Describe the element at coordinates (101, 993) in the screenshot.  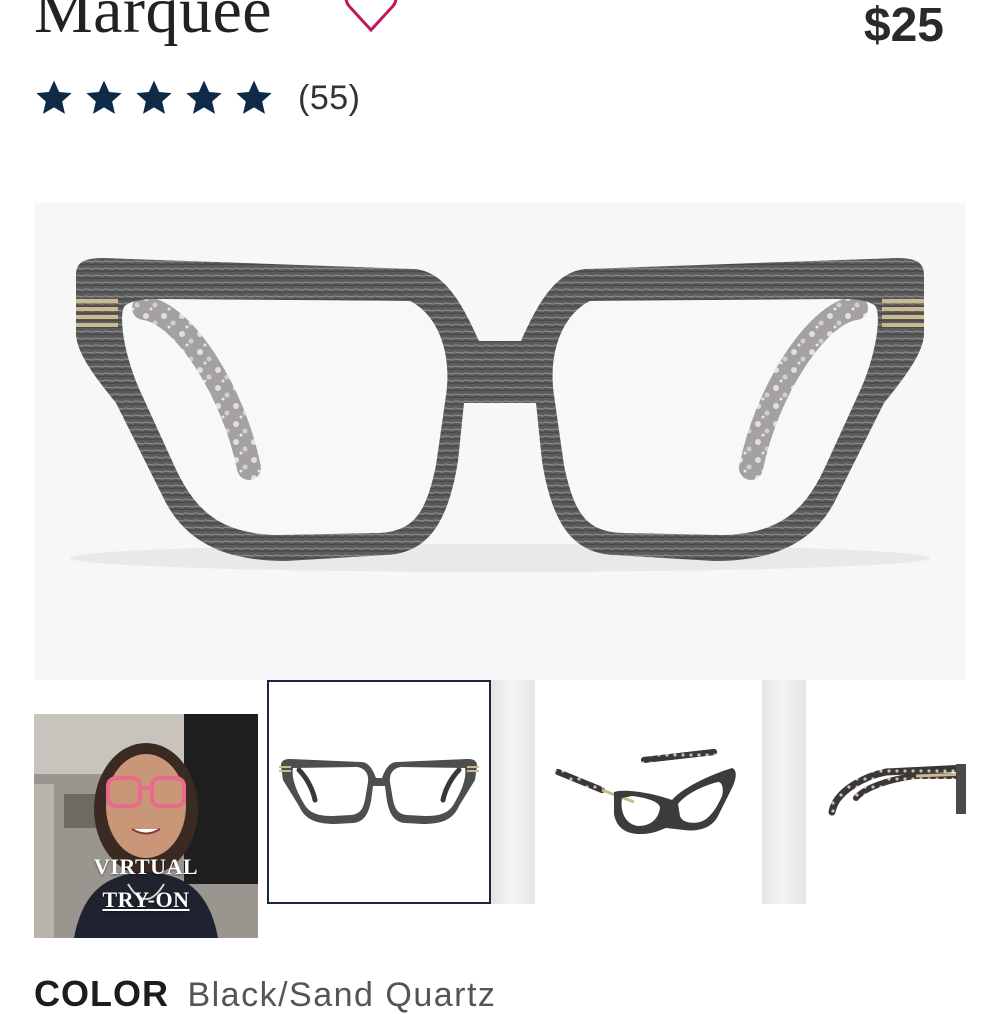
I see `color-label: COLOR` at that location.